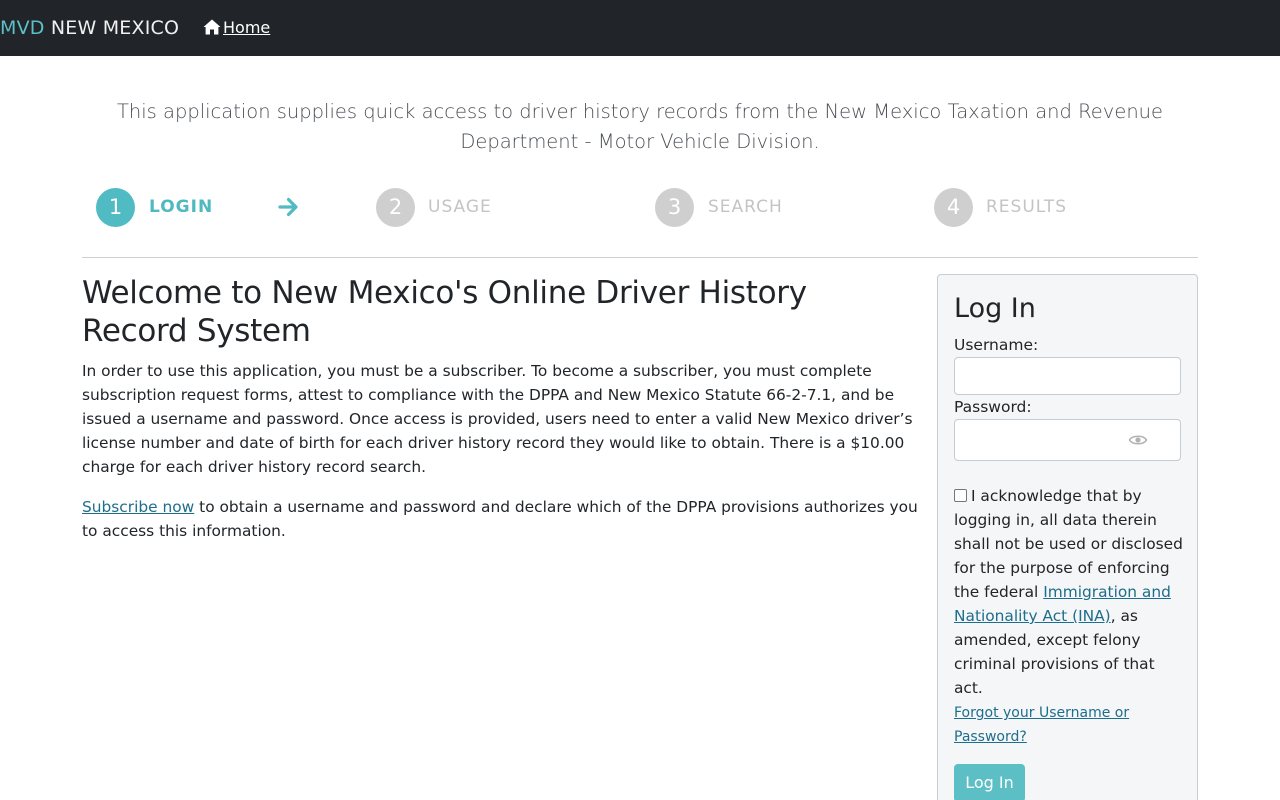 Image resolution: width=1280 pixels, height=800 pixels. What do you see at coordinates (115, 28) in the screenshot?
I see `brand-text: NEW MEXICO` at bounding box center [115, 28].